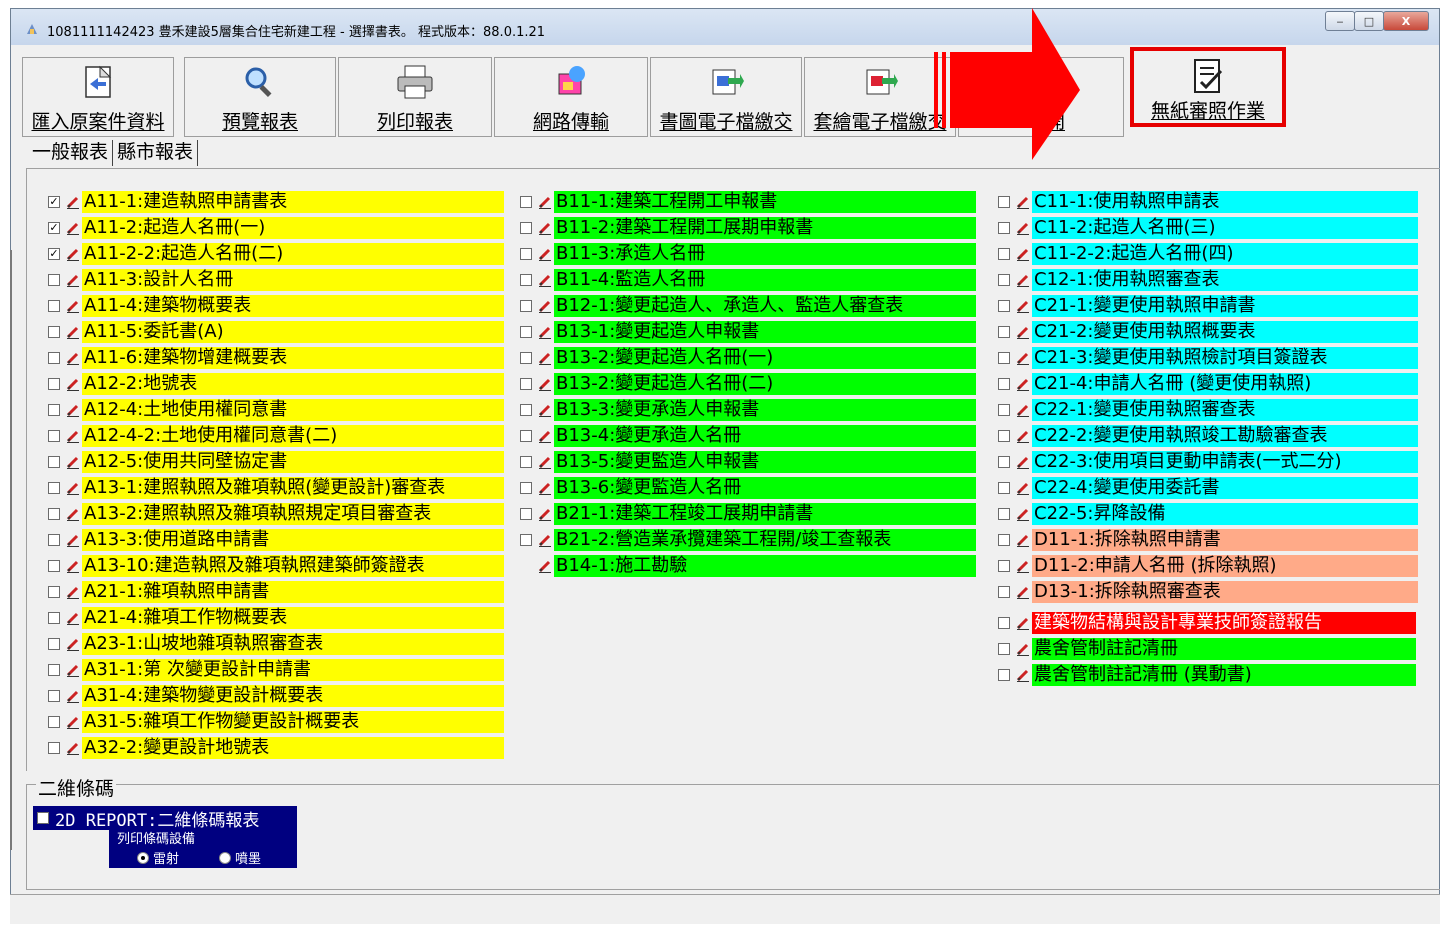  Describe the element at coordinates (1208, 384) in the screenshot. I see `report-row: C21-4:申請人名冊 (變更使用執照)` at that location.